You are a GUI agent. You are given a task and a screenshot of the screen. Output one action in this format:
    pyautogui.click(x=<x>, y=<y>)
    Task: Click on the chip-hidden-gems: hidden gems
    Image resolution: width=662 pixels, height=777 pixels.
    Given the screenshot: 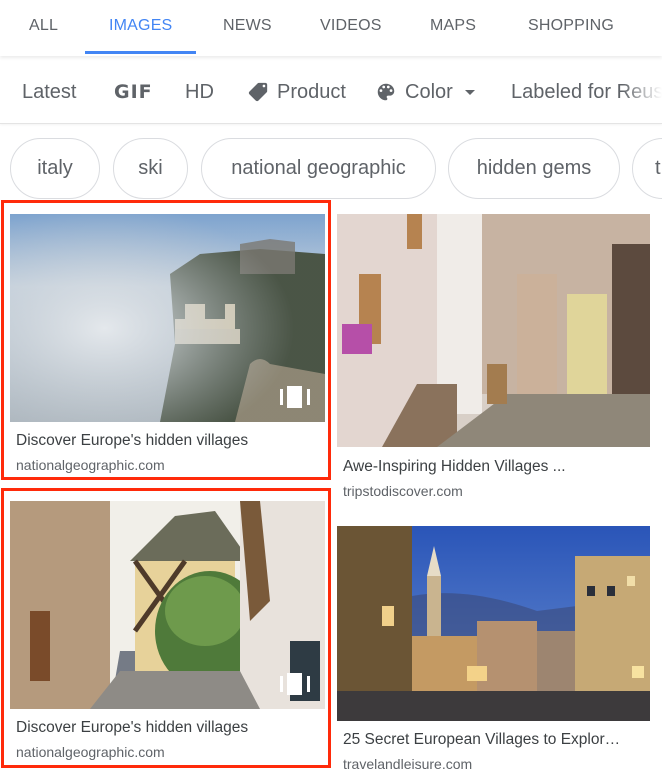 What is the action you would take?
    pyautogui.click(x=534, y=168)
    